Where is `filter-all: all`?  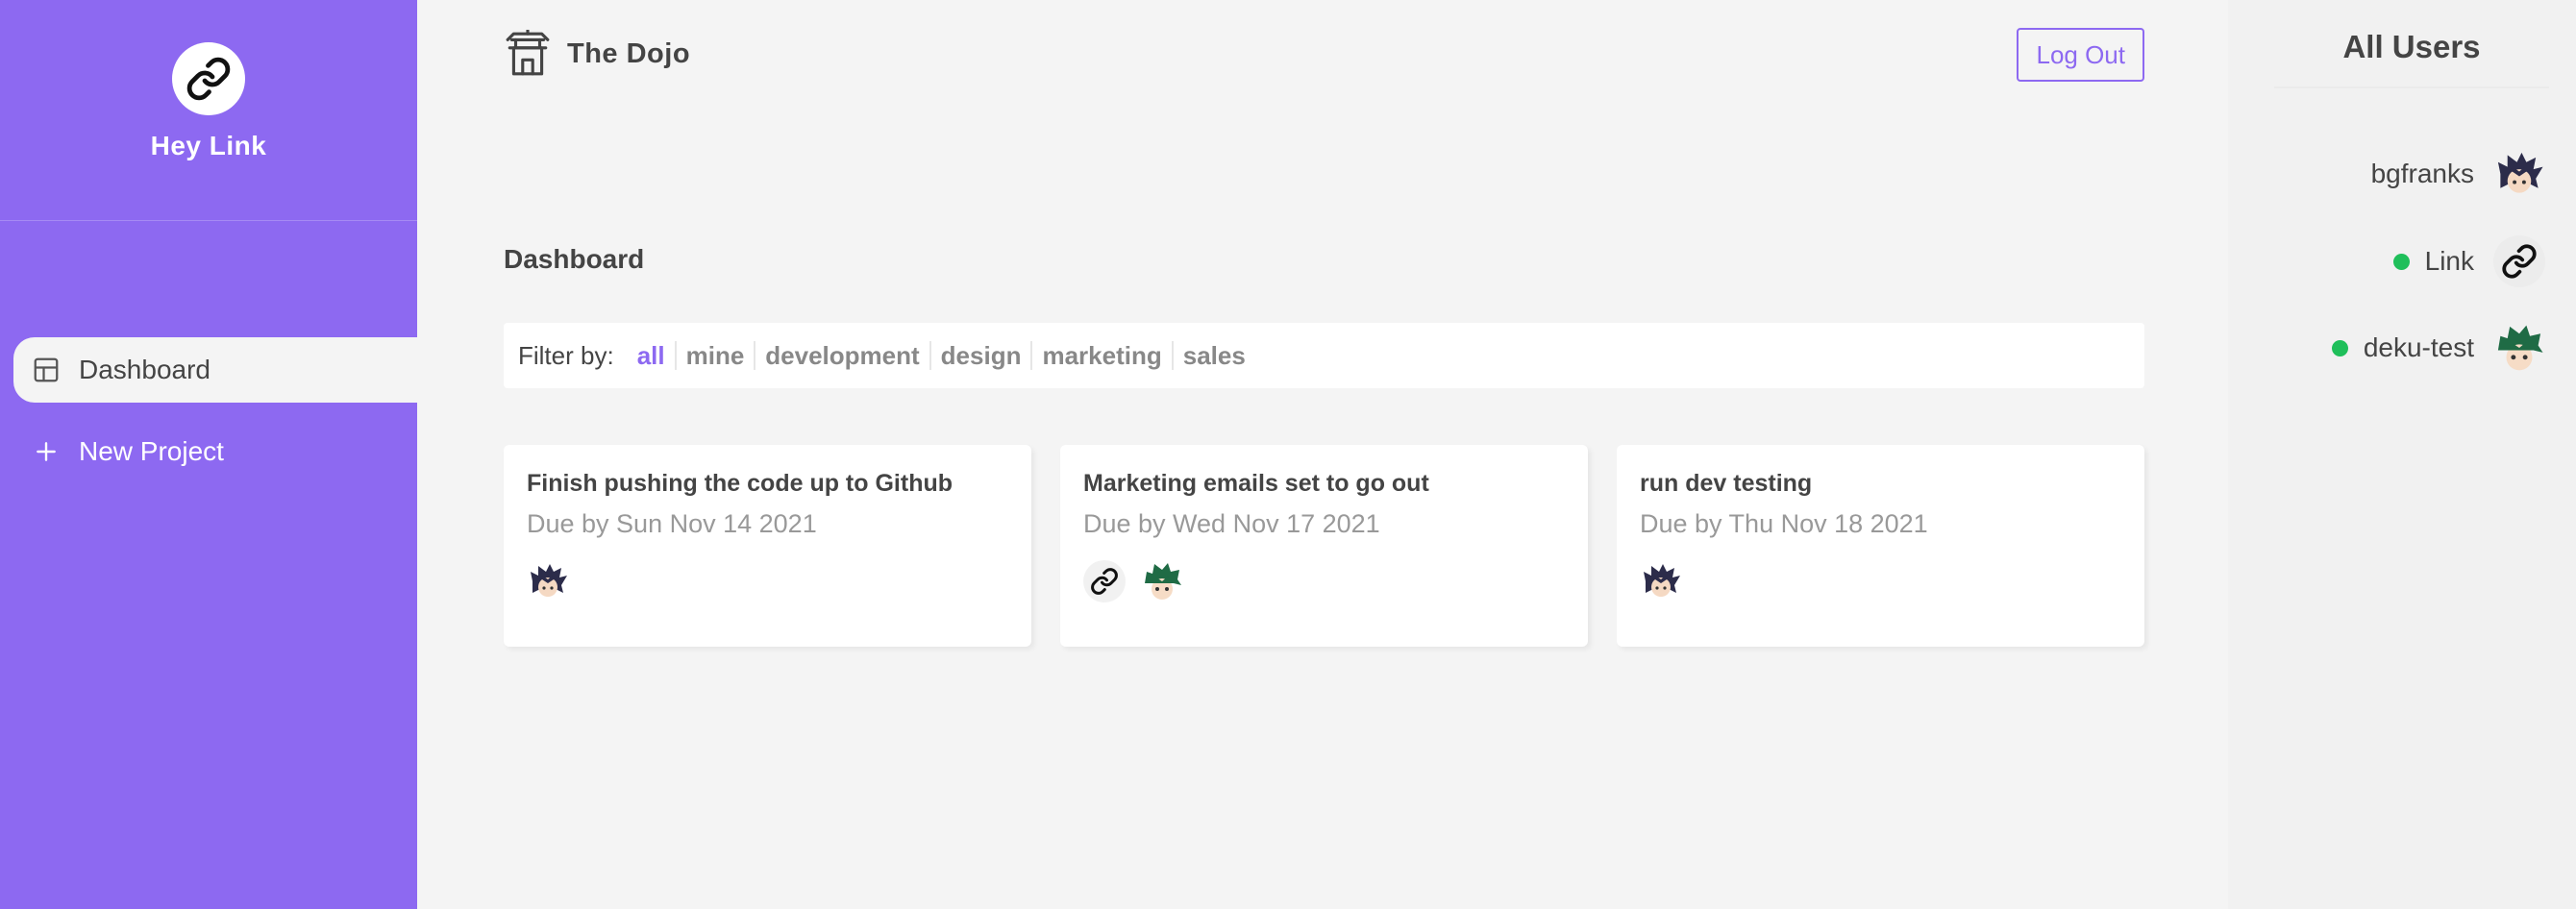
filter-all: all is located at coordinates (653, 355).